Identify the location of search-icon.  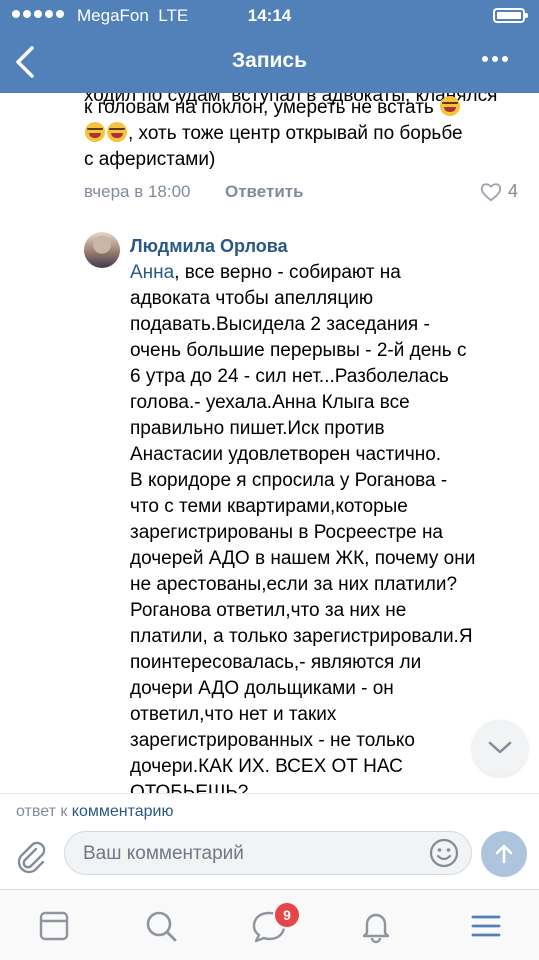
(161, 926).